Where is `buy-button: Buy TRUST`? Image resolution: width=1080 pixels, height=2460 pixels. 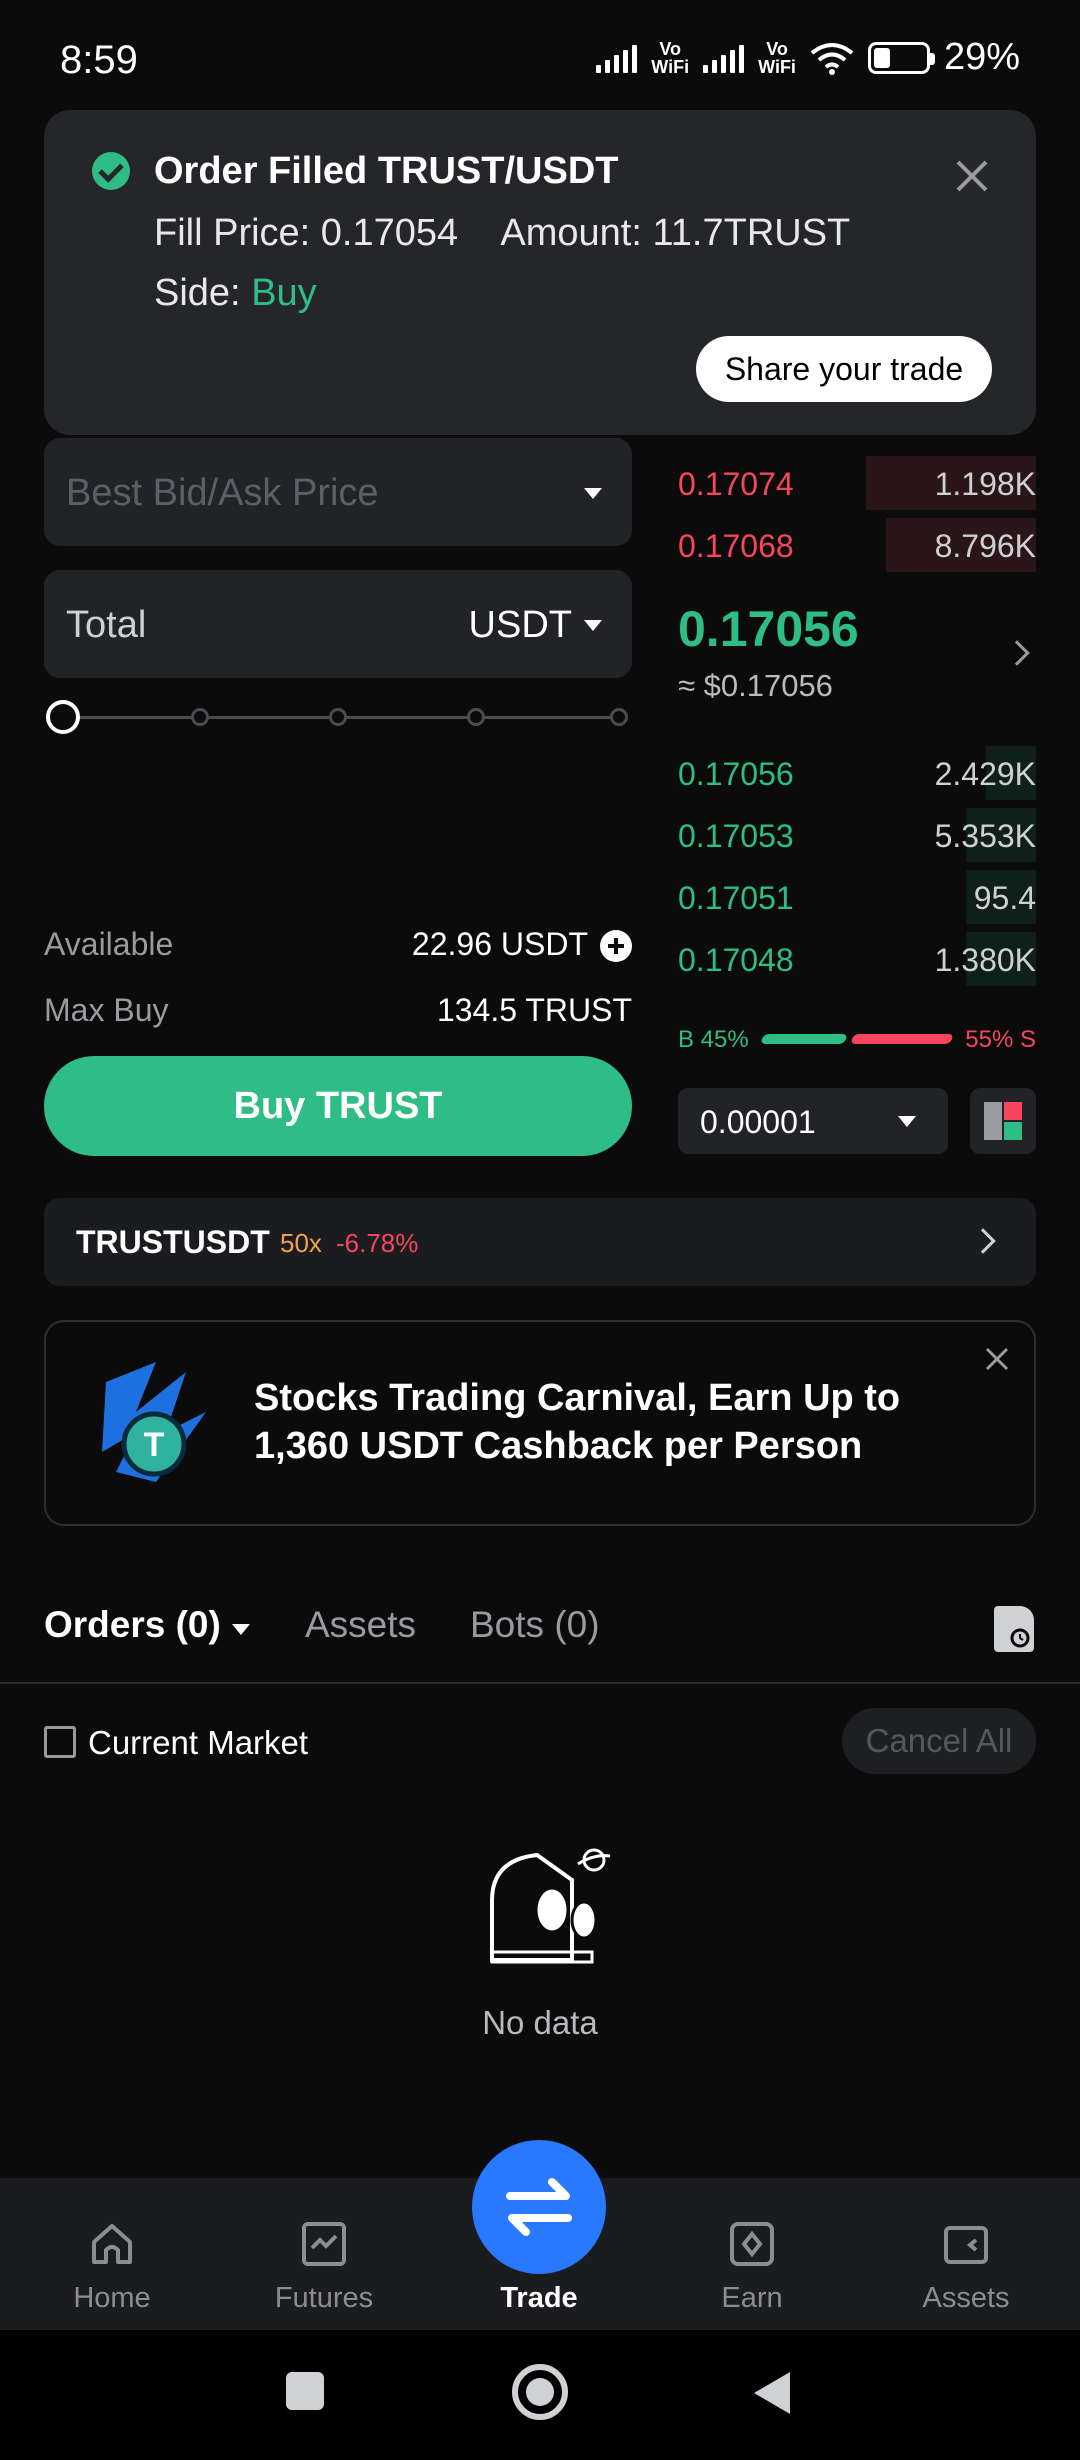
buy-button: Buy TRUST is located at coordinates (338, 1106).